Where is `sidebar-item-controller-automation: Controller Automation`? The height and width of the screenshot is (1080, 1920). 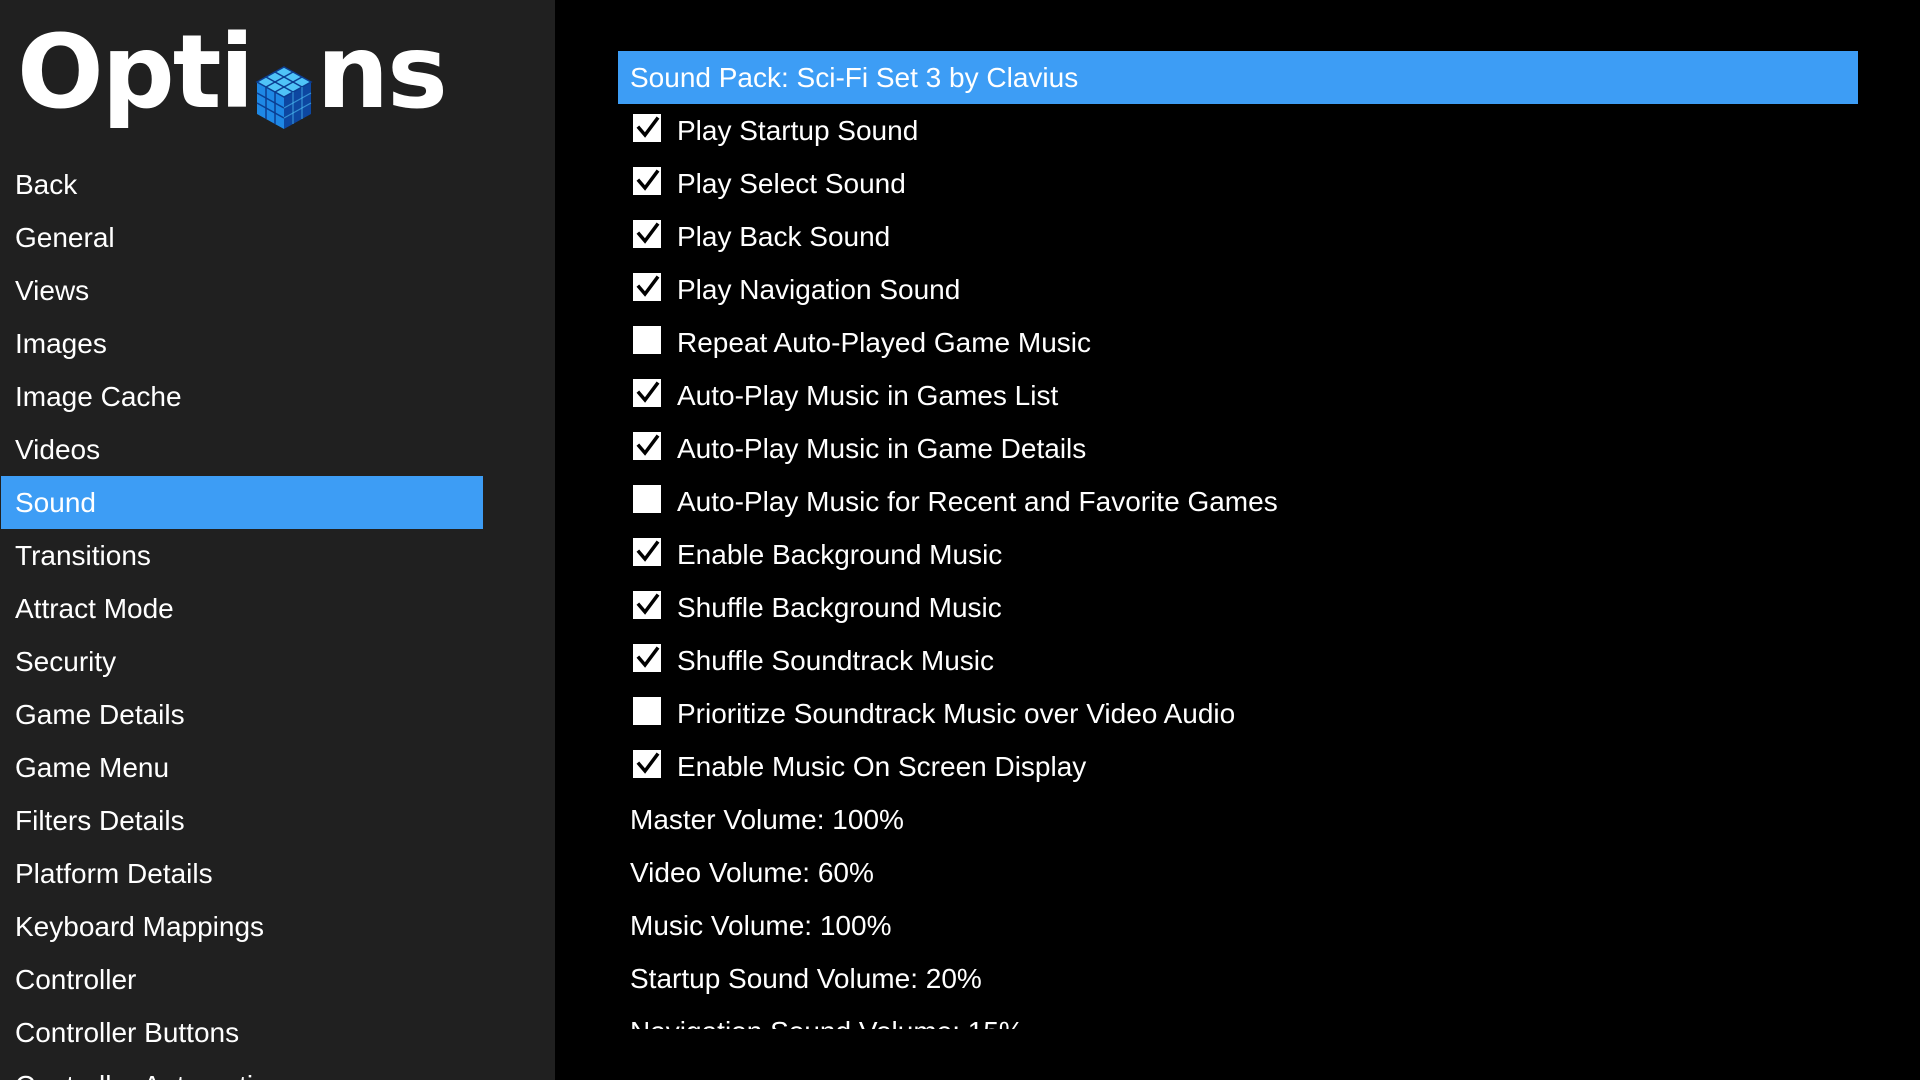 sidebar-item-controller-automation: Controller Automation is located at coordinates (242, 1069).